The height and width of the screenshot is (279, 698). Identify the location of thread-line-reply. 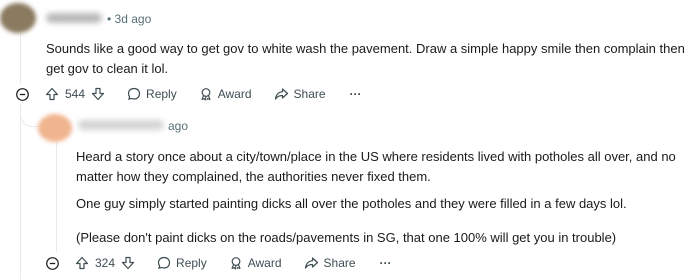
(56, 197).